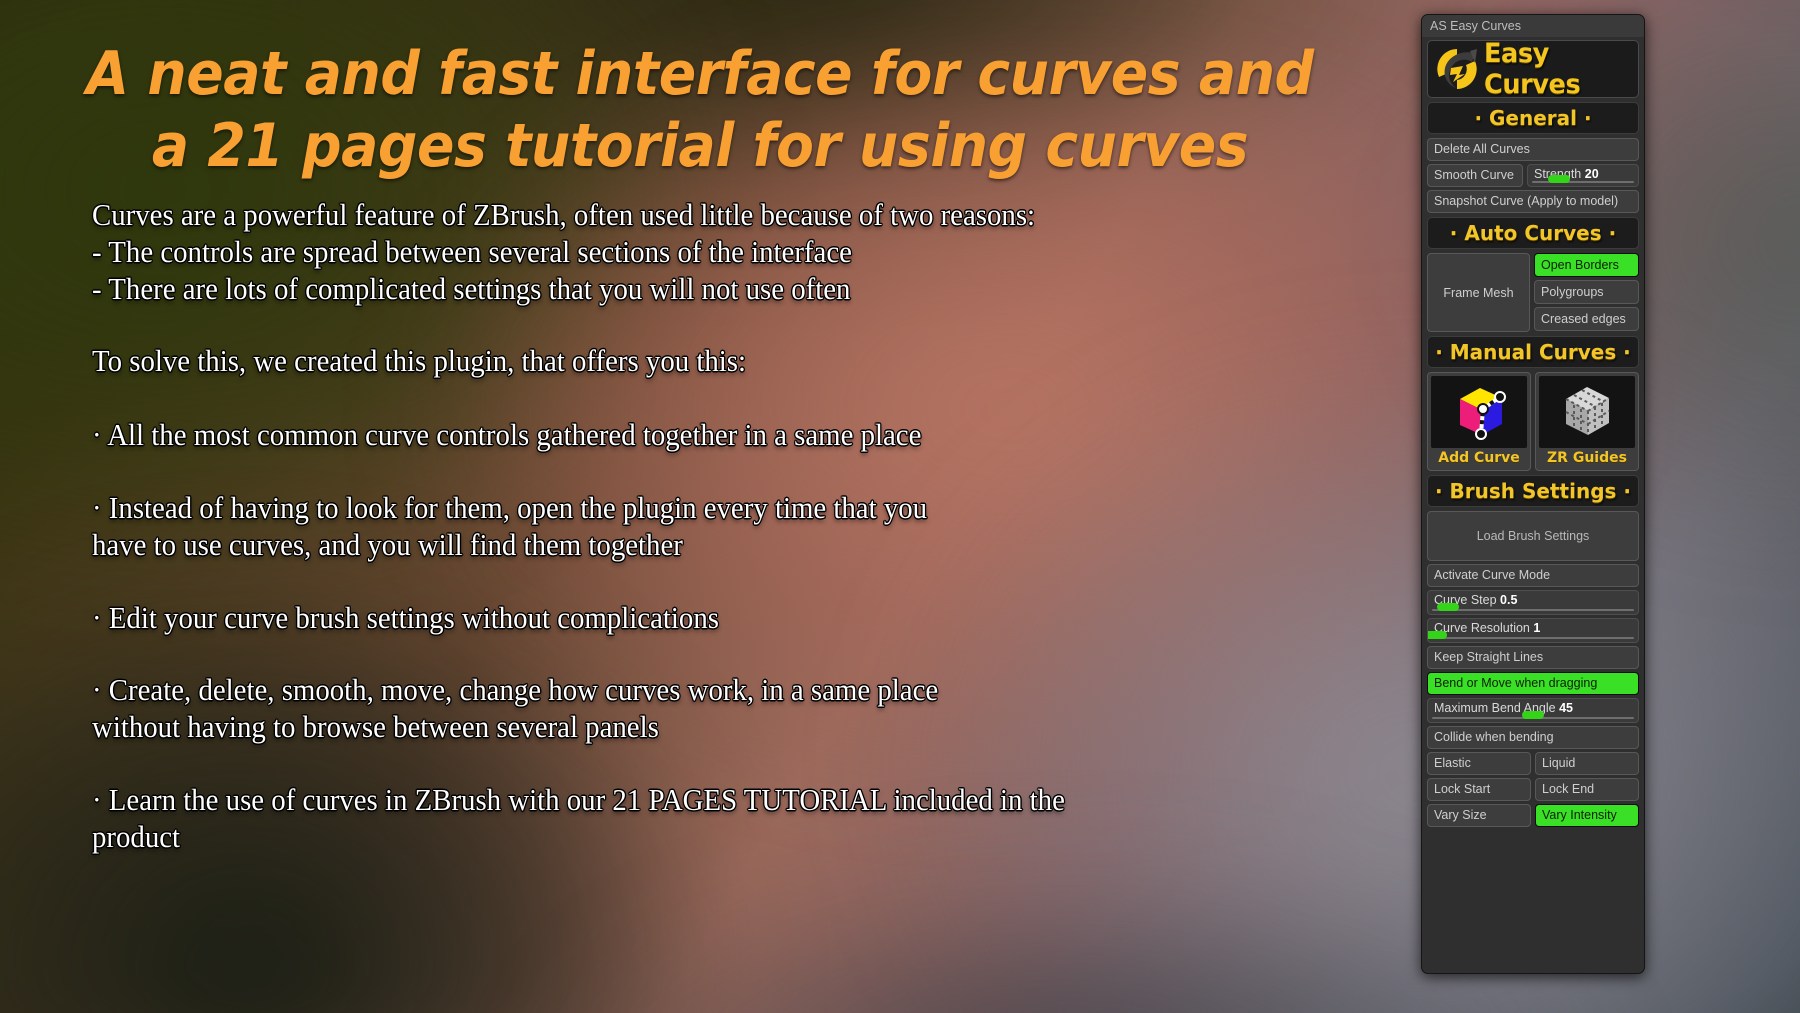 The height and width of the screenshot is (1013, 1800). I want to click on maximum-bend-angle-knob, so click(1533, 715).